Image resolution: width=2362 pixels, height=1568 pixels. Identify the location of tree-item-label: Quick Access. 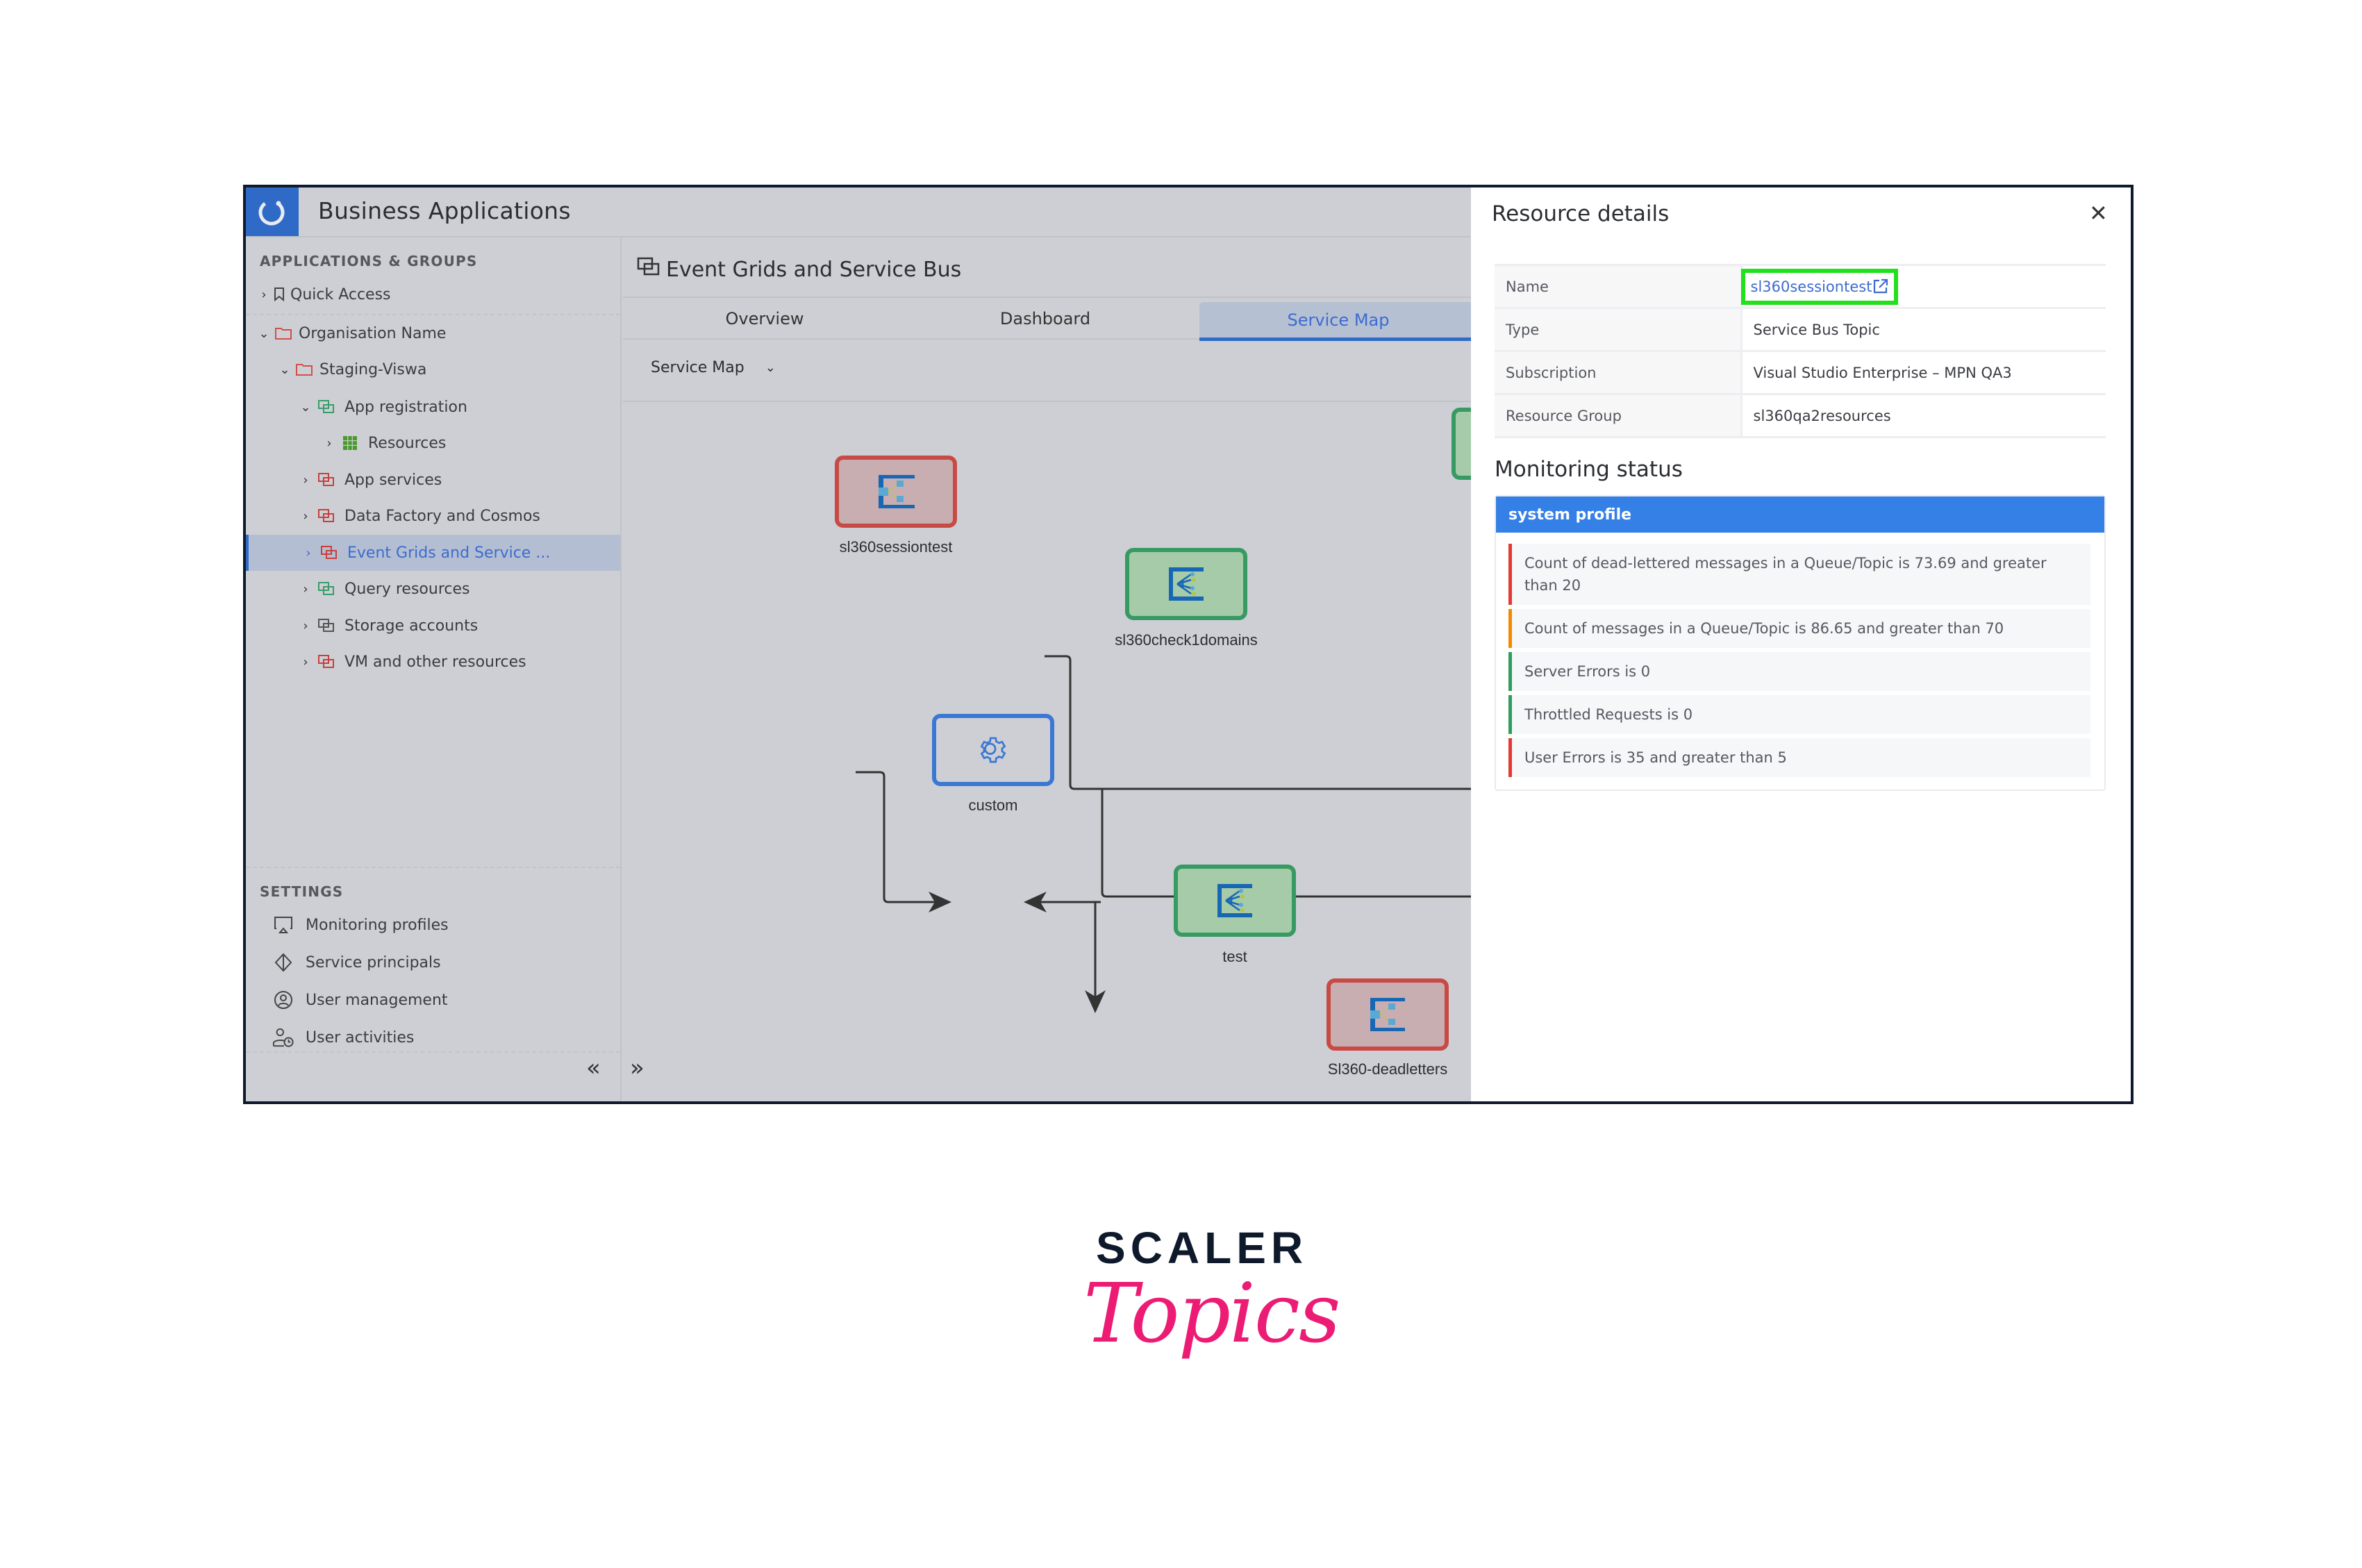
(340, 294).